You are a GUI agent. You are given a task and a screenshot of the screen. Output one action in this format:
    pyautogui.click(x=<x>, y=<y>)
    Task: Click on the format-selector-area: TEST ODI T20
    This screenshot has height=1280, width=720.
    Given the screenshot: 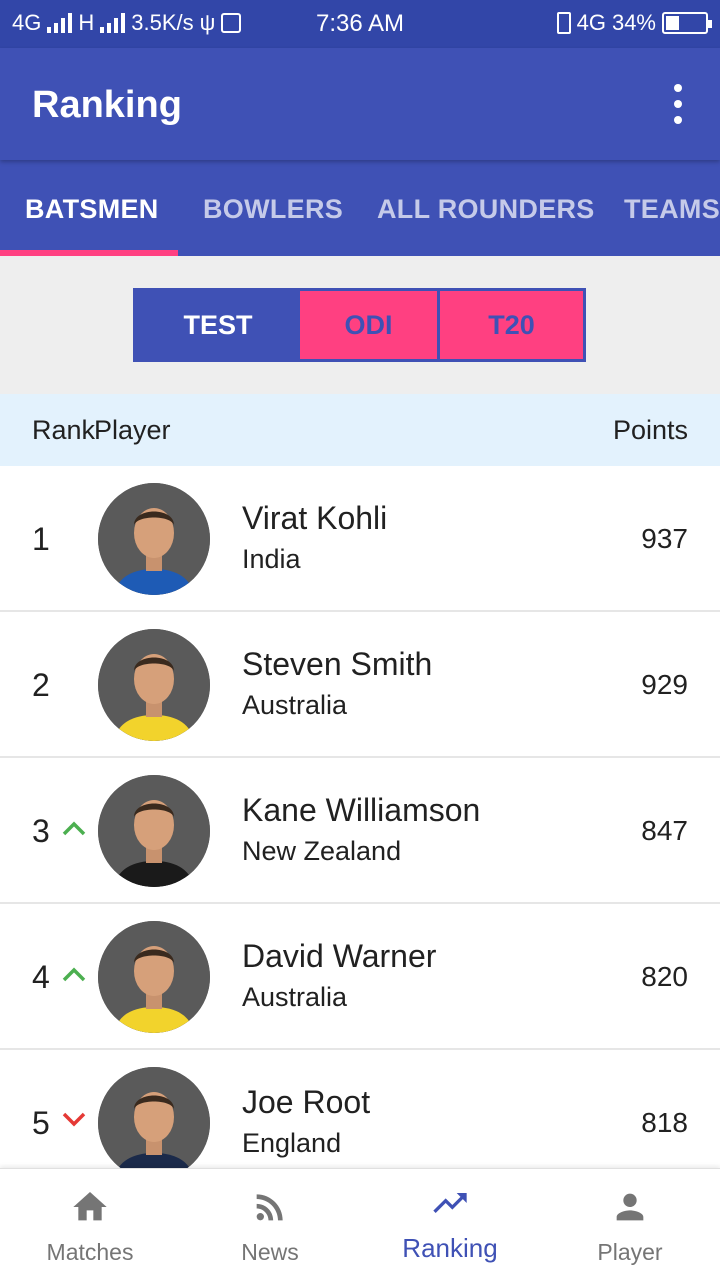 What is the action you would take?
    pyautogui.click(x=360, y=325)
    